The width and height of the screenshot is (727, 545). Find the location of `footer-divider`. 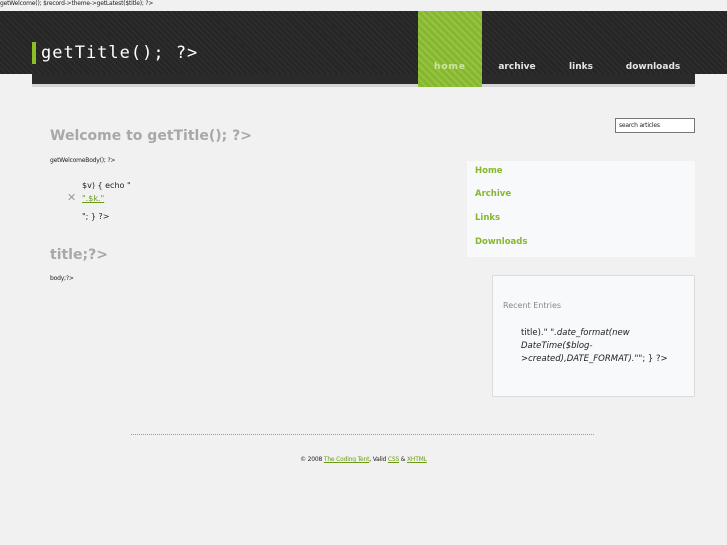

footer-divider is located at coordinates (362, 434).